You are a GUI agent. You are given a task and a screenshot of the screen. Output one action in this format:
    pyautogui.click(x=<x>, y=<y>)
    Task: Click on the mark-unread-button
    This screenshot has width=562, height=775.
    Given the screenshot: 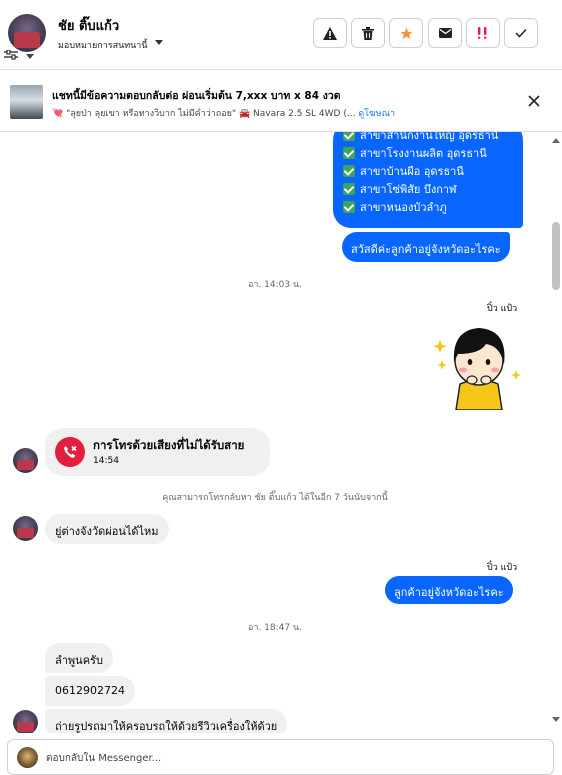 What is the action you would take?
    pyautogui.click(x=445, y=33)
    